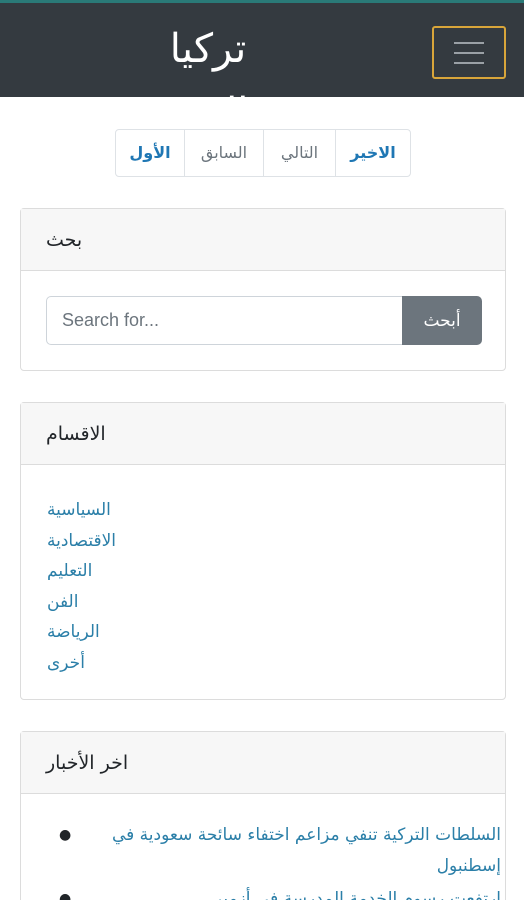  I want to click on category-item: السياسية, so click(81, 510).